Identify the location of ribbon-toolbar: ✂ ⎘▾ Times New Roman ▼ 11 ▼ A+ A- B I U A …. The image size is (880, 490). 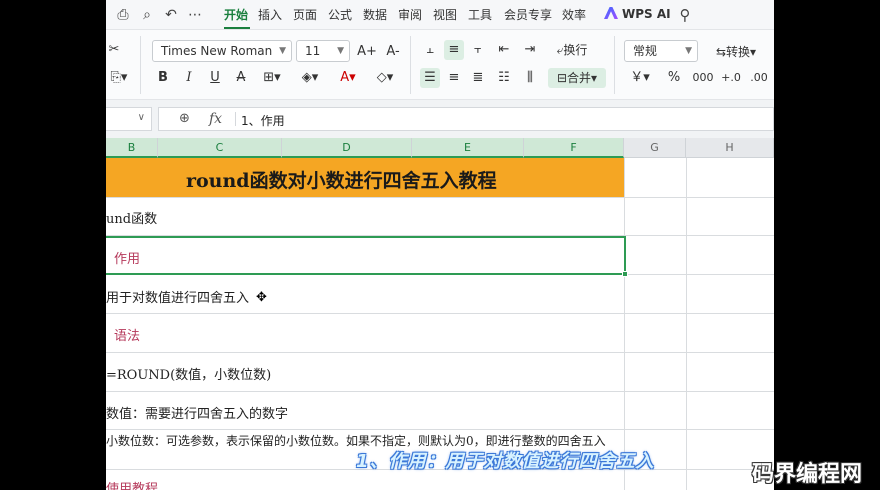
(440, 65).